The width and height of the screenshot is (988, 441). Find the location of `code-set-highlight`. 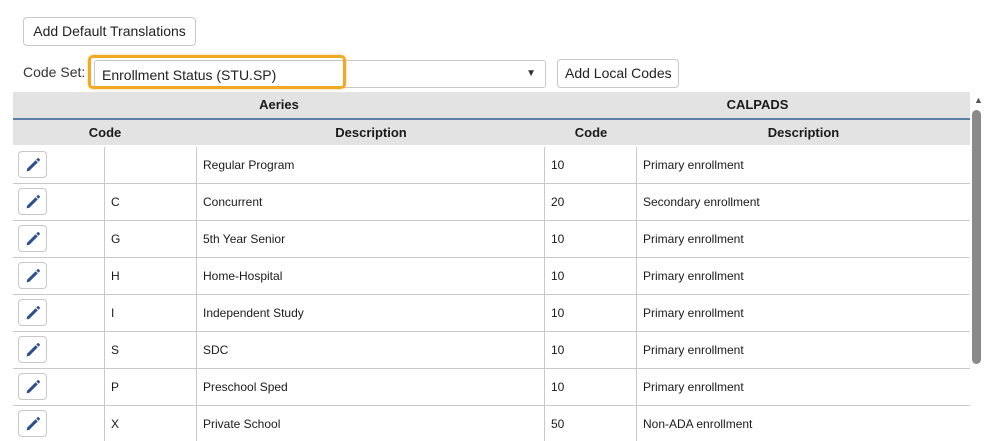

code-set-highlight is located at coordinates (217, 72).